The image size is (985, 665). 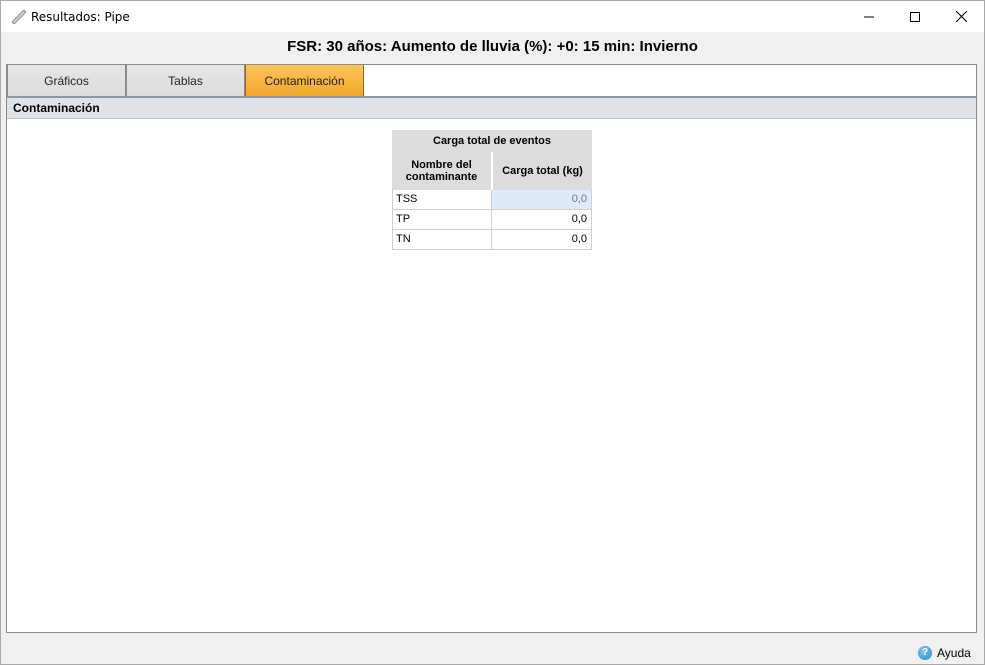 I want to click on minimize-button, so click(x=869, y=16).